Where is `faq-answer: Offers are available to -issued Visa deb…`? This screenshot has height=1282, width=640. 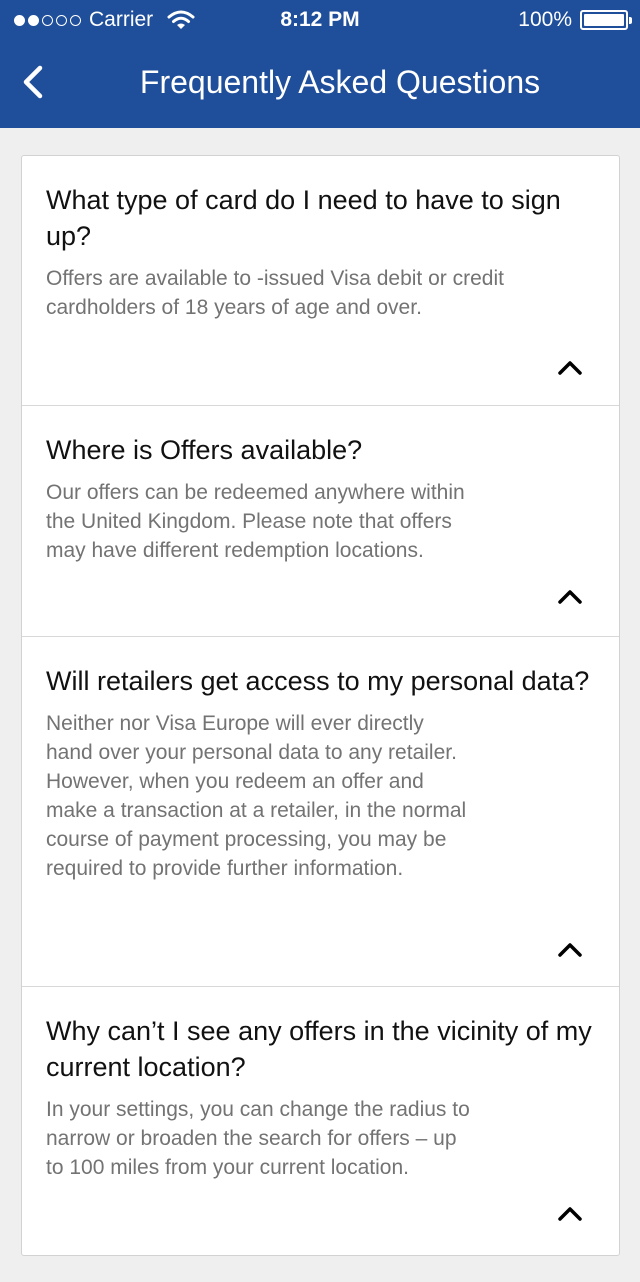
faq-answer: Offers are available to -issued Visa deb… is located at coordinates (275, 293).